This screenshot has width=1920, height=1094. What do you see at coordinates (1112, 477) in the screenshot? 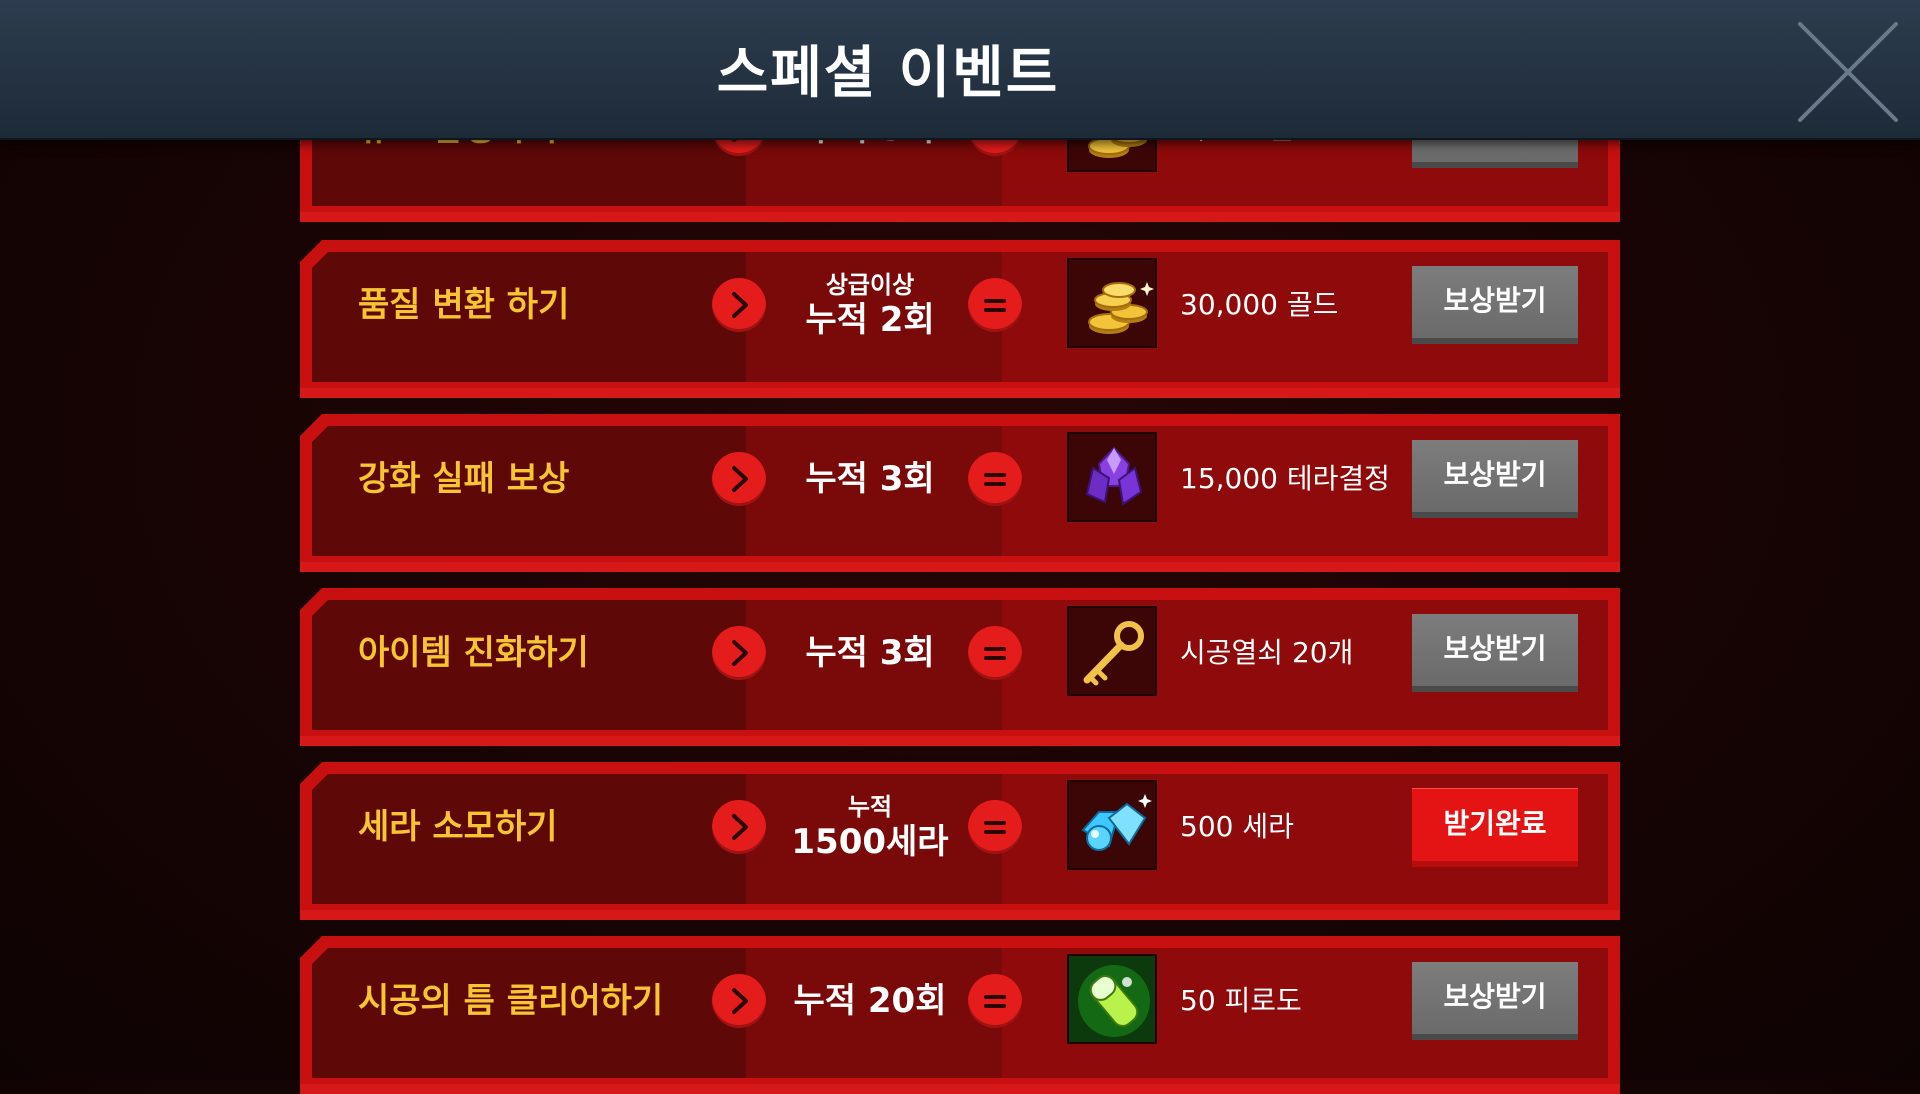
I see `purple-crystal-icon` at bounding box center [1112, 477].